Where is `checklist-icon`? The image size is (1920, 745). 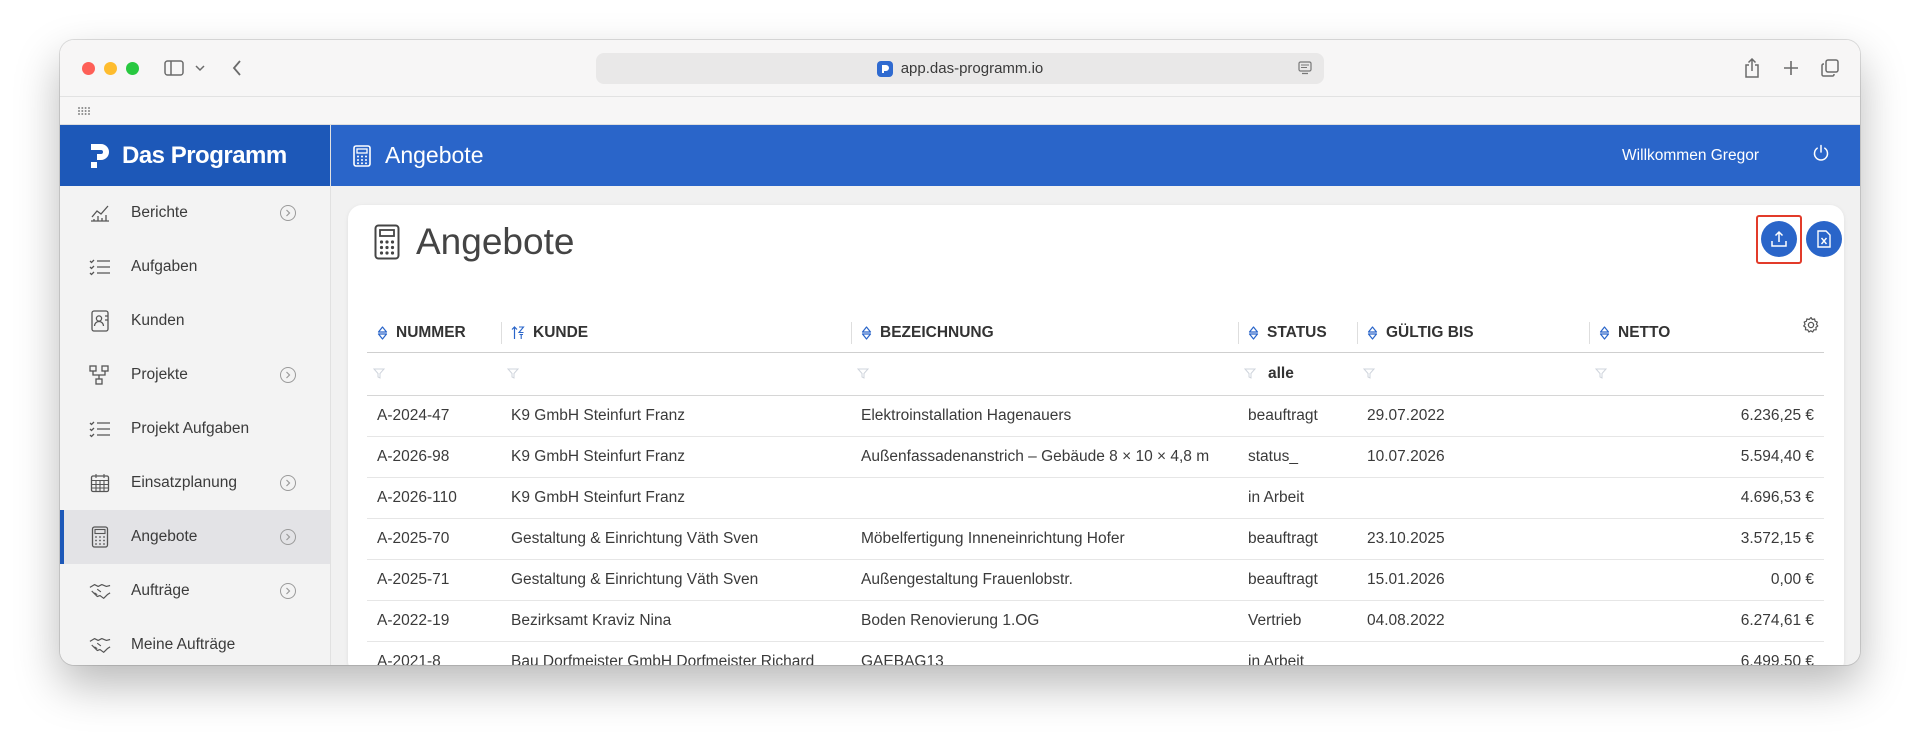
checklist-icon is located at coordinates (100, 429).